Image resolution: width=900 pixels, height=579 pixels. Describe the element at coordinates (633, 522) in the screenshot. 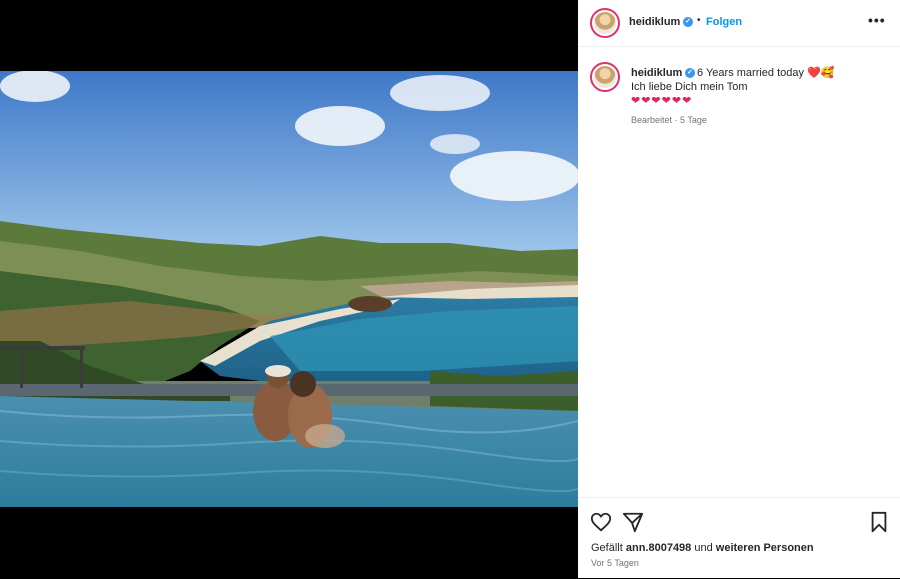

I see `paper-plane-icon` at that location.